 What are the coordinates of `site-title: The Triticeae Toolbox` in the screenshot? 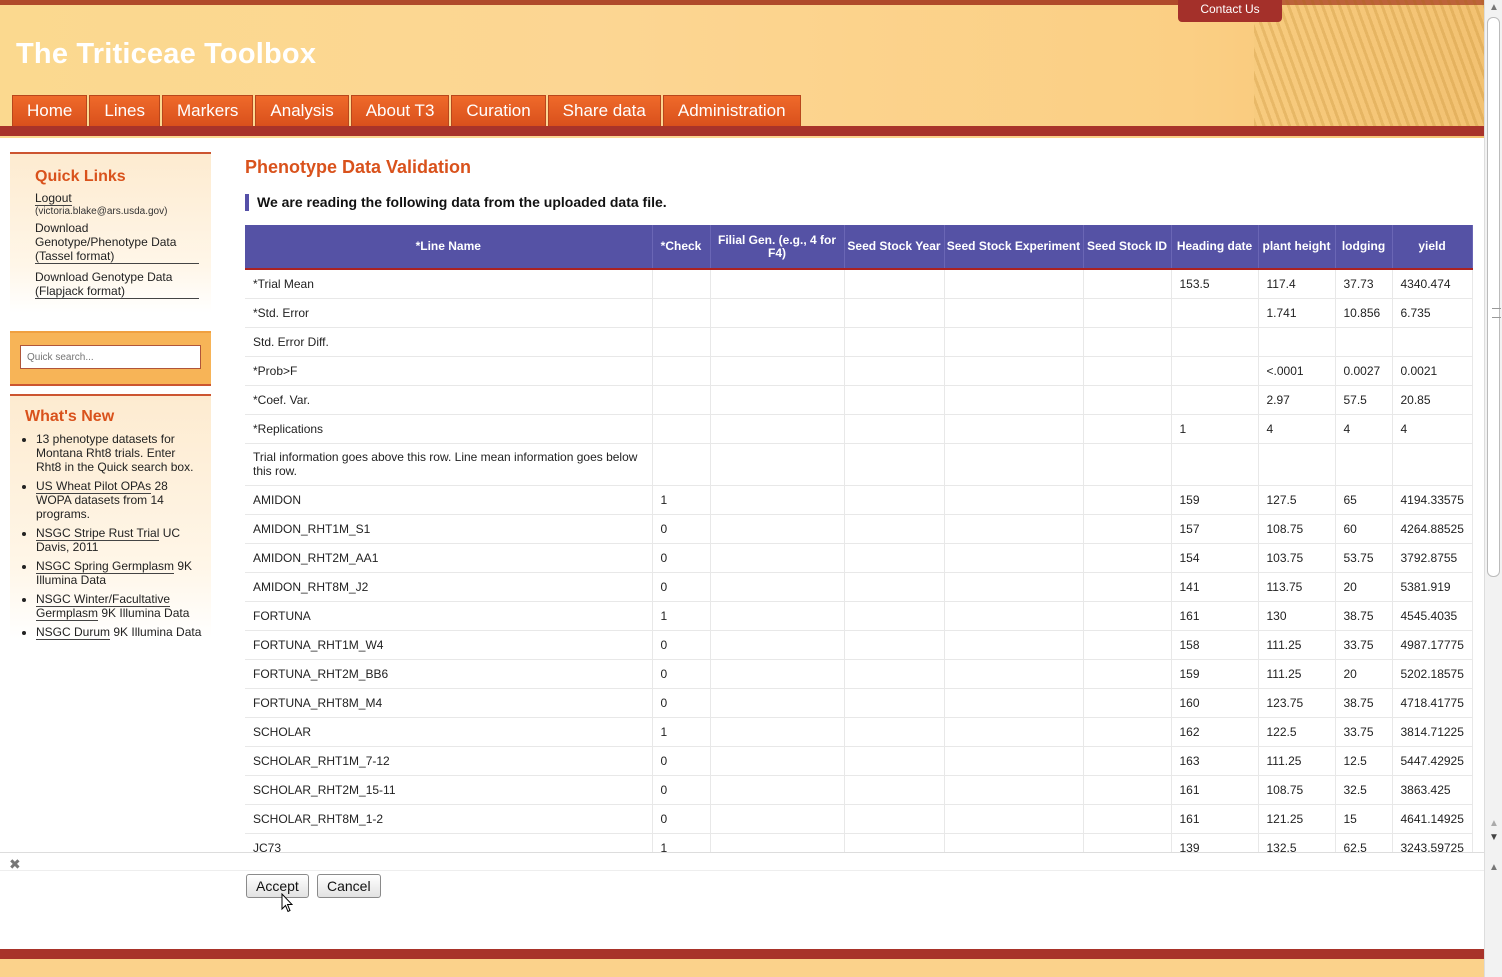 It's located at (166, 54).